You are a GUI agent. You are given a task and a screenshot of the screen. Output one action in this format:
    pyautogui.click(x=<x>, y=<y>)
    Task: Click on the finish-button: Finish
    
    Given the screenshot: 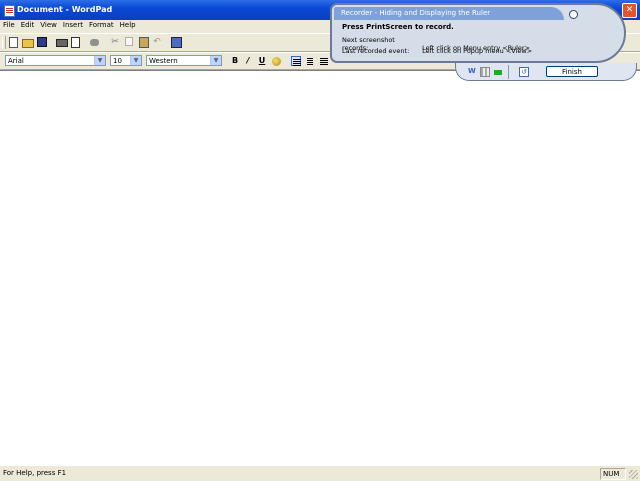 What is the action you would take?
    pyautogui.click(x=572, y=71)
    